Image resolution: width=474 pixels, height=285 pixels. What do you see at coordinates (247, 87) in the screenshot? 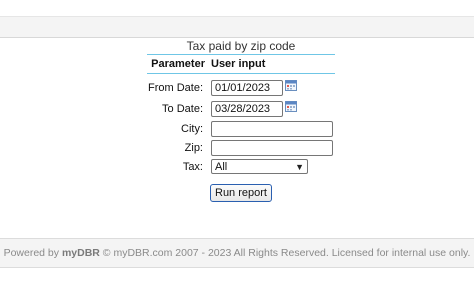
I see `from-date-input` at bounding box center [247, 87].